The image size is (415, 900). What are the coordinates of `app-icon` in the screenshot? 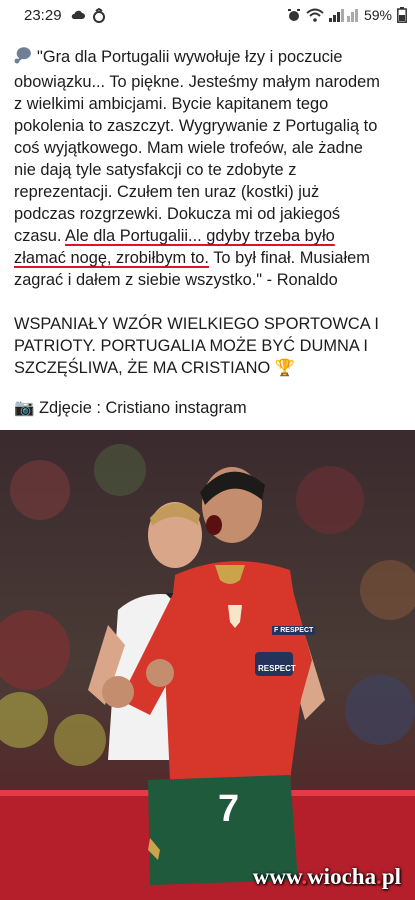 It's located at (99, 15).